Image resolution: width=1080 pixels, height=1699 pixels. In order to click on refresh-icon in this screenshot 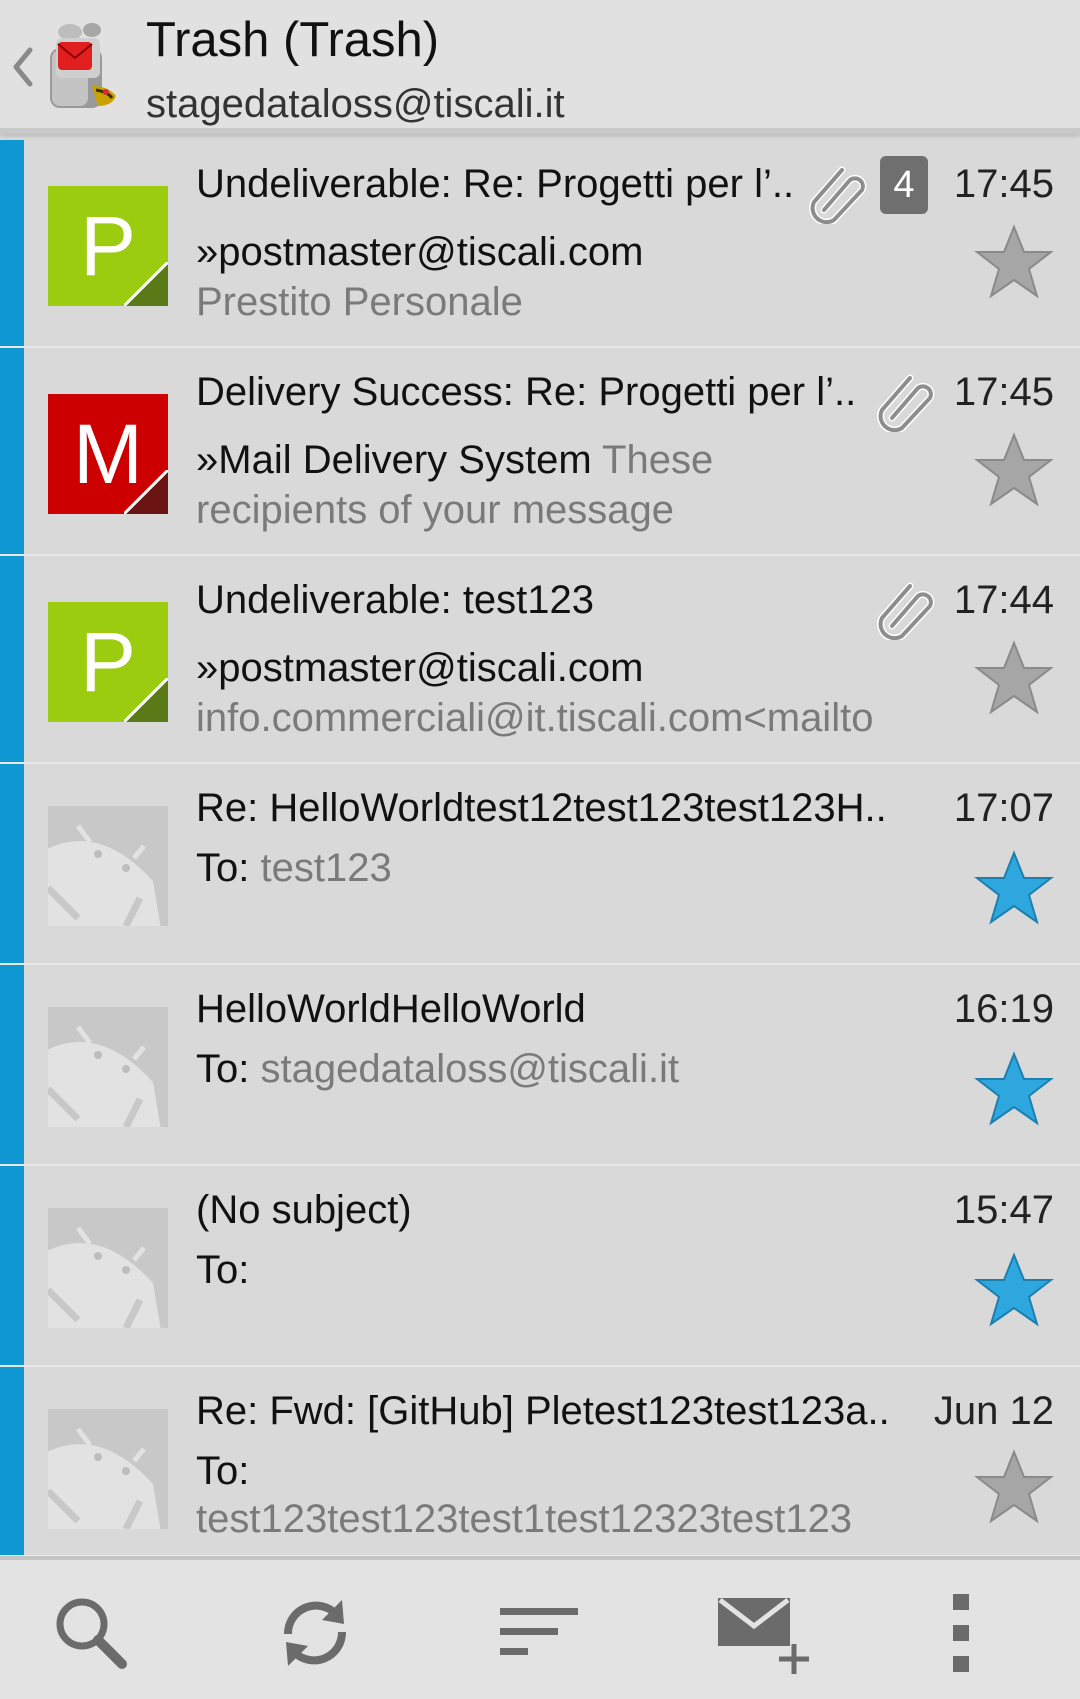, I will do `click(315, 1633)`.